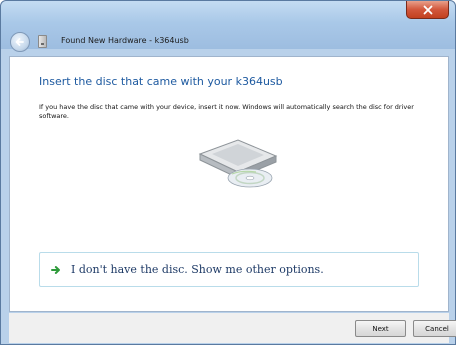 The height and width of the screenshot is (345, 456). I want to click on window-title: Found New Hardware - k364usb, so click(125, 40).